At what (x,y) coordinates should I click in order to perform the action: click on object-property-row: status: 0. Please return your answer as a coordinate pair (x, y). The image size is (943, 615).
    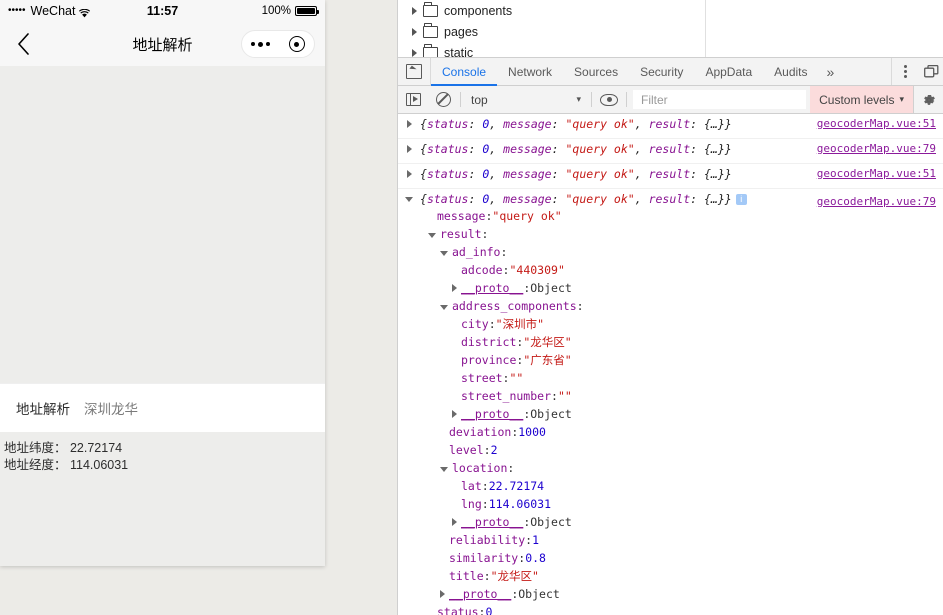
    Looking at the image, I should click on (670, 609).